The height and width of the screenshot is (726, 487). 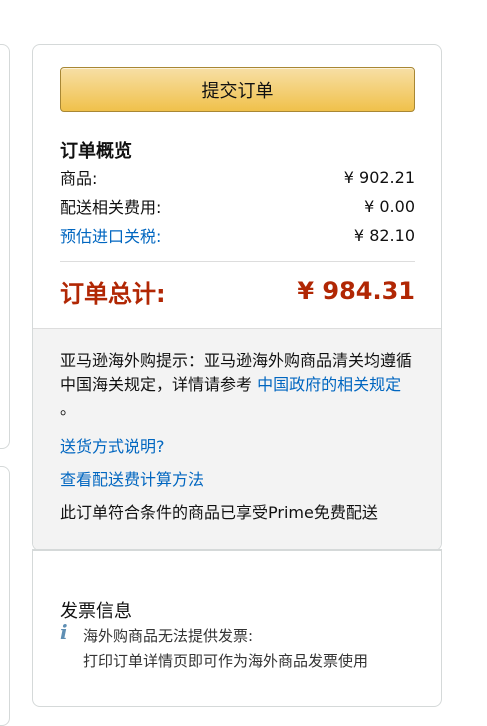 I want to click on items-label: 商品:, so click(x=79, y=178).